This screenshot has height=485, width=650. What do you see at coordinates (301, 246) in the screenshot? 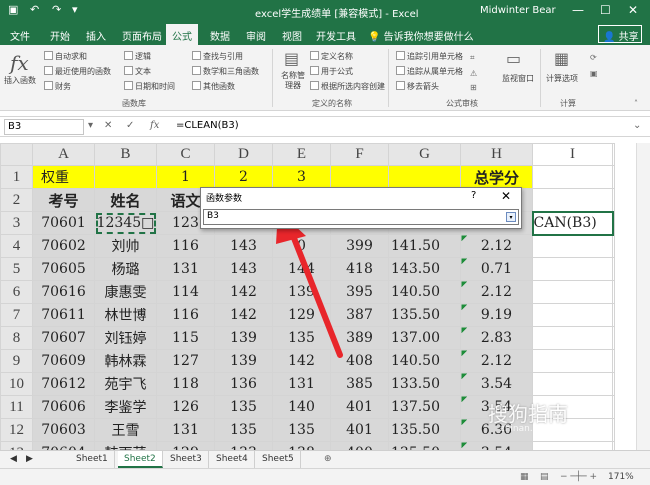
I see `cell-e4: 0` at bounding box center [301, 246].